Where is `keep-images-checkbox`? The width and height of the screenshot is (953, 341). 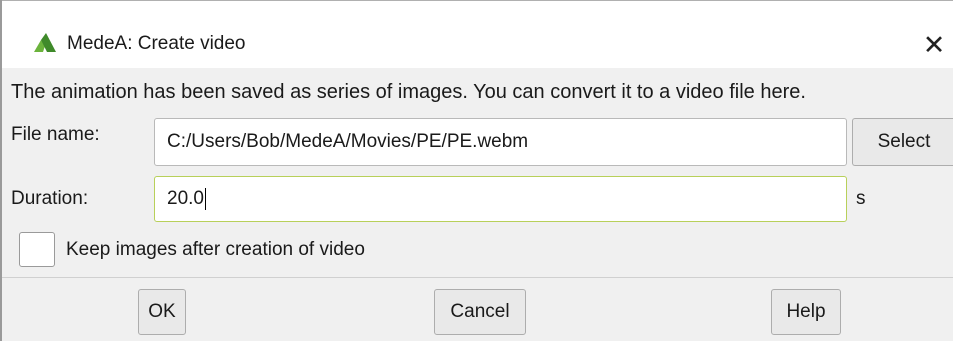 keep-images-checkbox is located at coordinates (37, 249).